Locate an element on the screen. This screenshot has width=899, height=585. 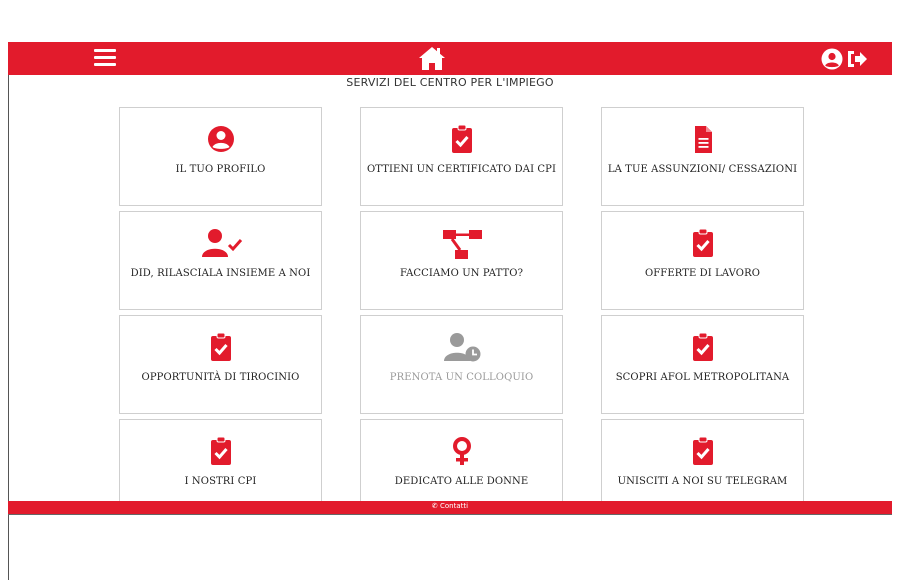
card-profilo: IL TUO PROFILO is located at coordinates (220, 156).